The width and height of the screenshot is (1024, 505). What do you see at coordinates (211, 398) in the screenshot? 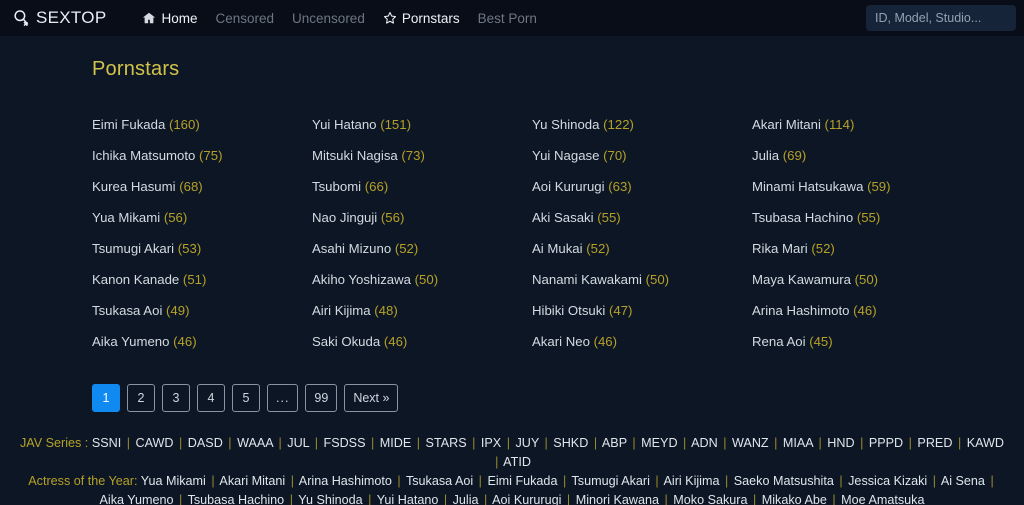
I see `pagination-page-4: 4` at bounding box center [211, 398].